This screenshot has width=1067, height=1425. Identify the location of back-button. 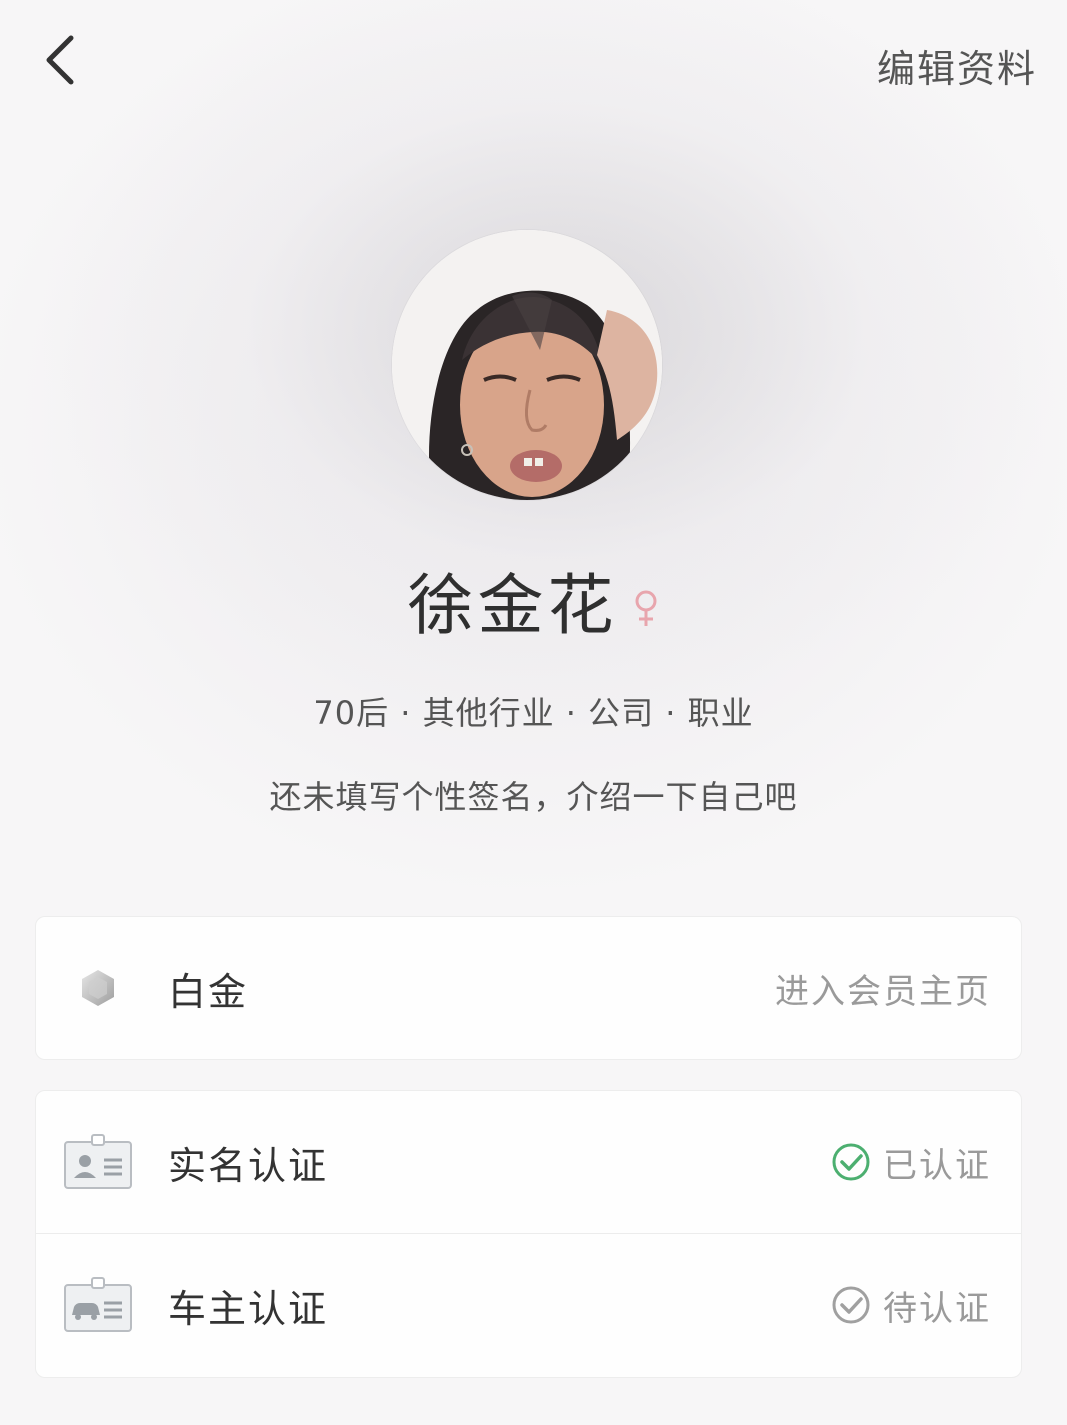
(60, 60).